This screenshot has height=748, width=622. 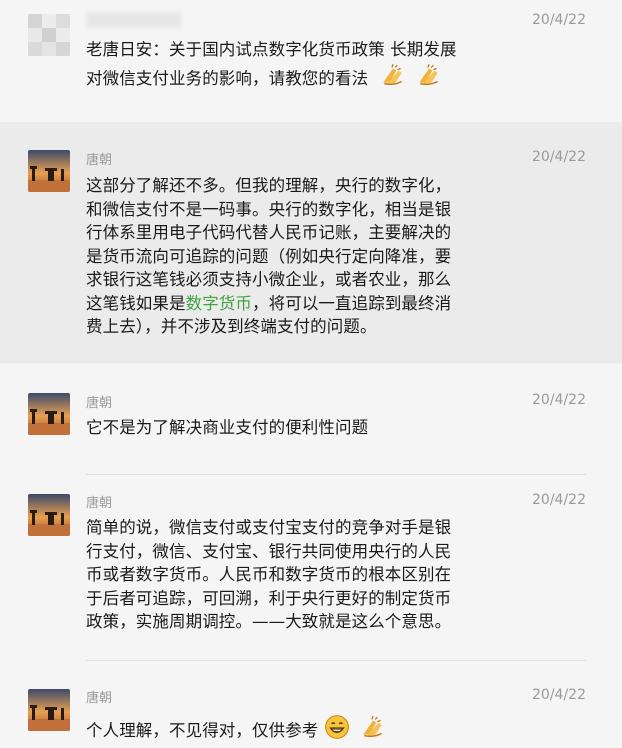 I want to click on message-line: 对微信支付业务的影响，请教您的看法, so click(x=291, y=76).